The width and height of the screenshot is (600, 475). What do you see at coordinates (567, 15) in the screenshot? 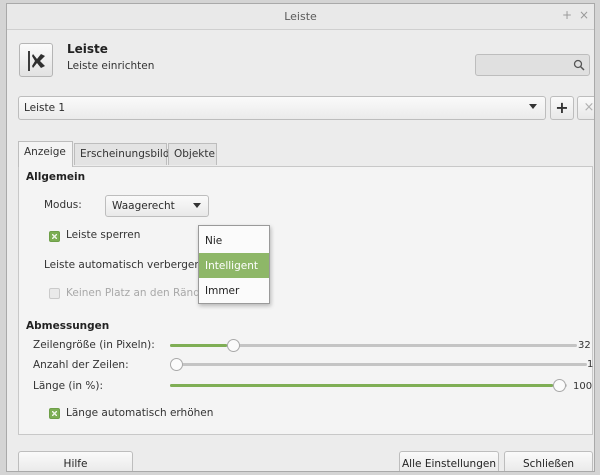
I see `pin-button: +` at bounding box center [567, 15].